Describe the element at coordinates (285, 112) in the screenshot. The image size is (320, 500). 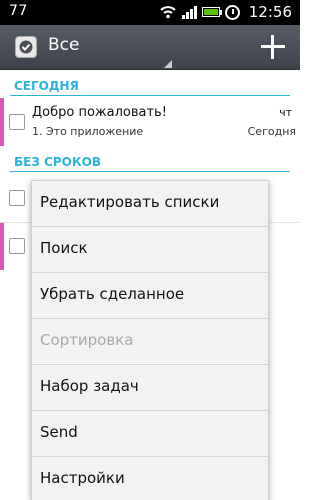
I see `task-day: чт` at that location.